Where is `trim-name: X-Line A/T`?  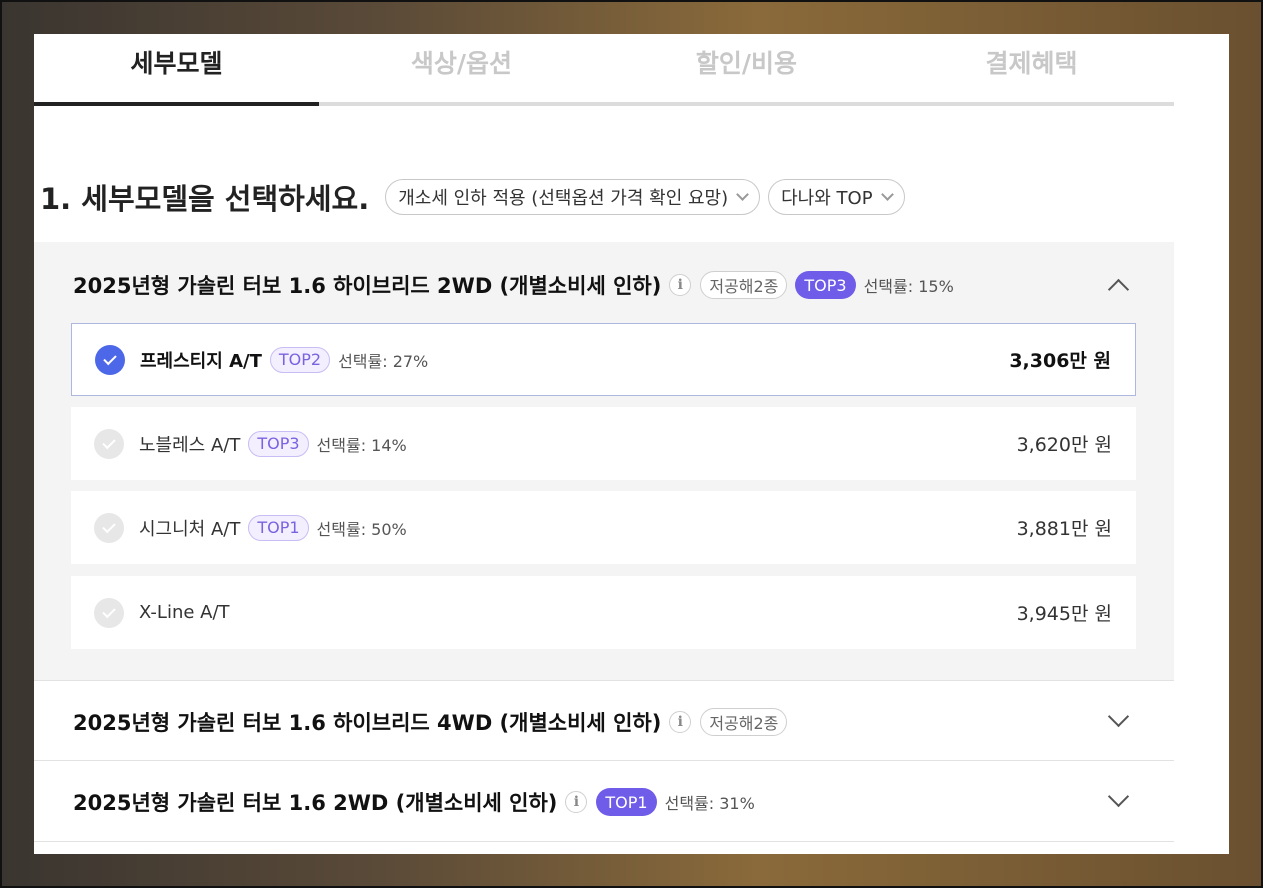 trim-name: X-Line A/T is located at coordinates (184, 612).